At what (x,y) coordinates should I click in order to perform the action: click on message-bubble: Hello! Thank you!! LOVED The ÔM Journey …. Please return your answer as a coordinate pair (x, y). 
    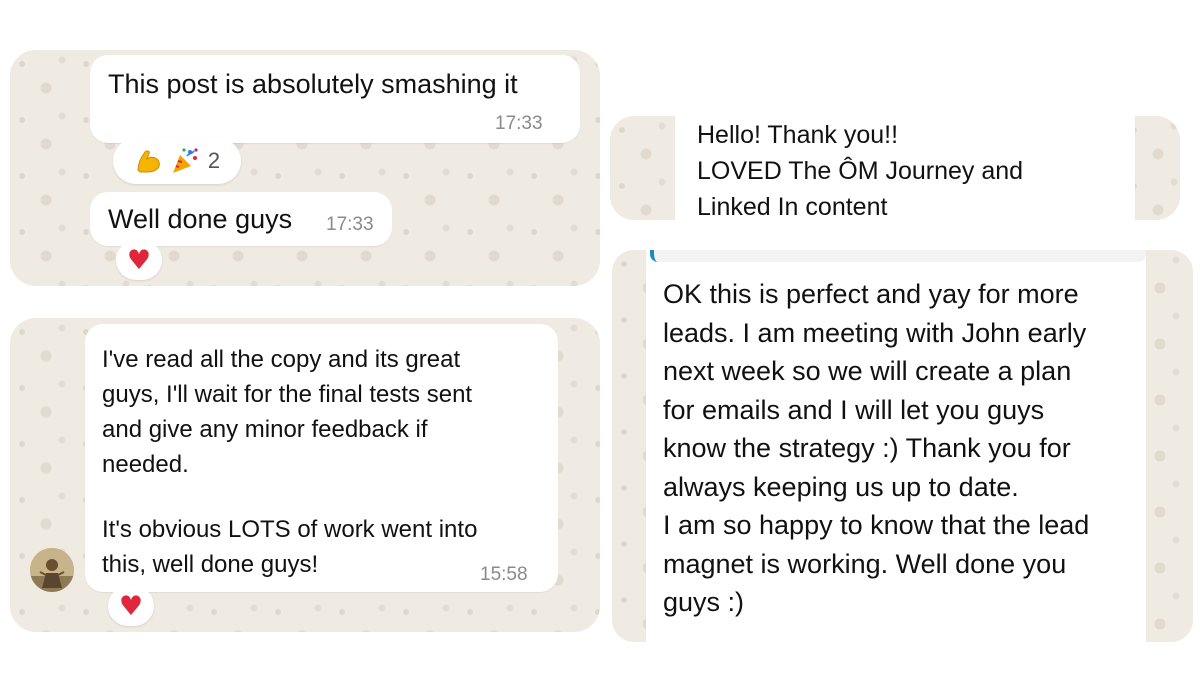
    Looking at the image, I should click on (905, 168).